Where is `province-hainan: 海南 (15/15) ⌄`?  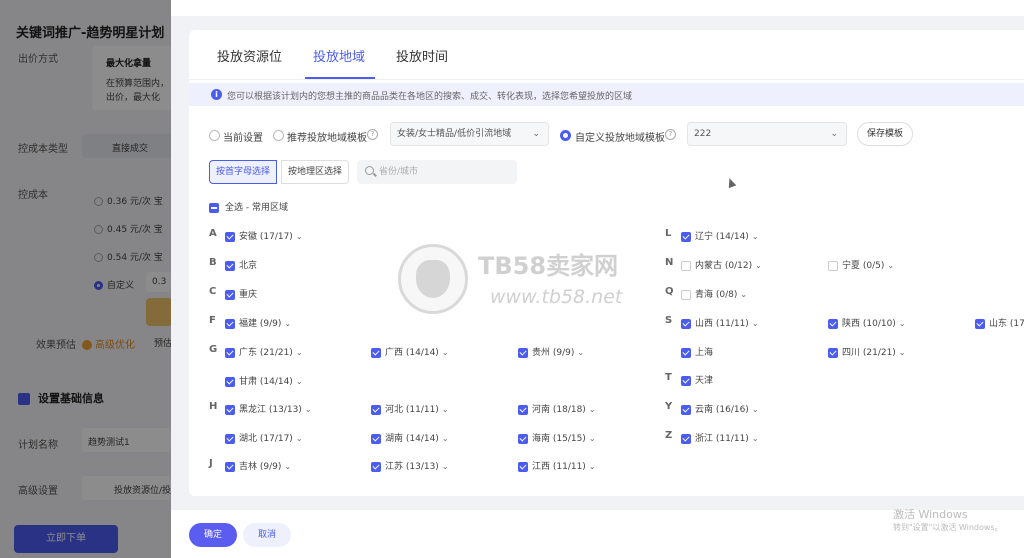 province-hainan: 海南 (15/15) ⌄ is located at coordinates (557, 437).